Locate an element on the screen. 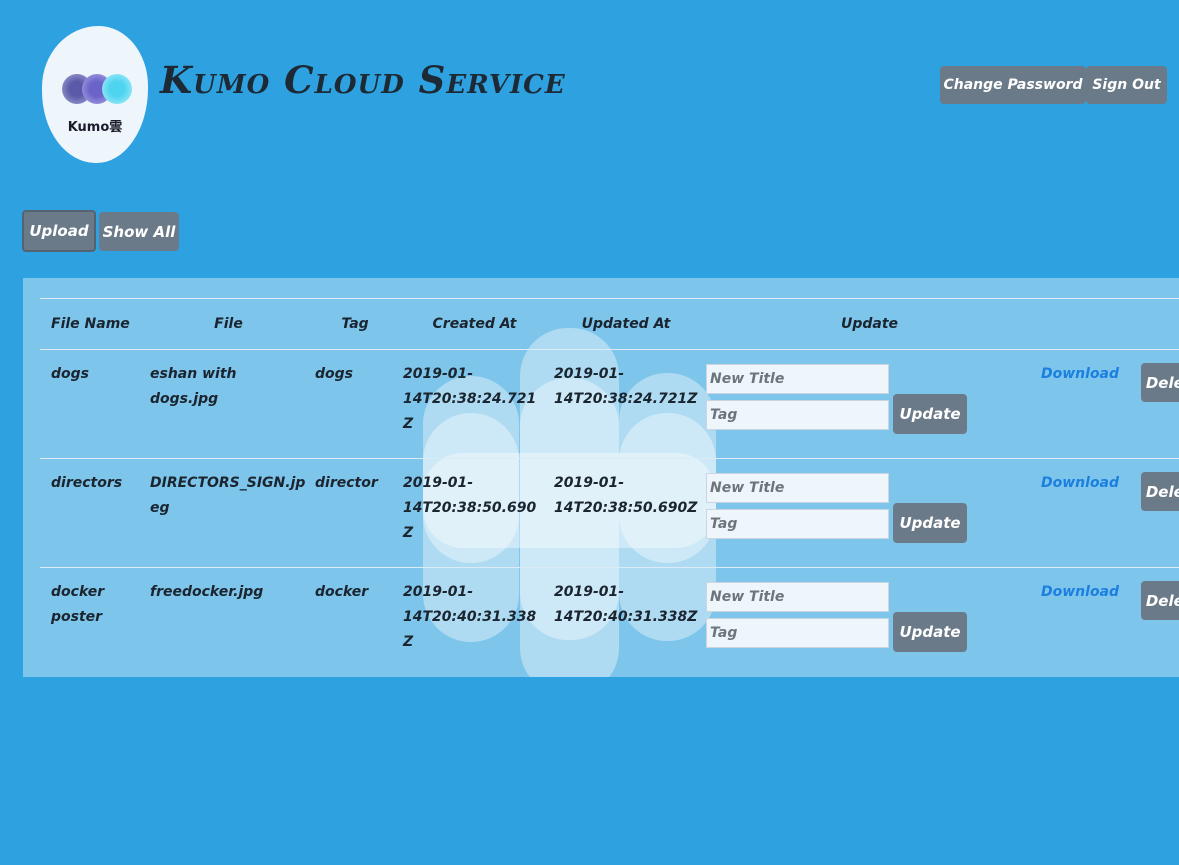 The image size is (1179, 865). column-header-delete is located at coordinates (1158, 324).